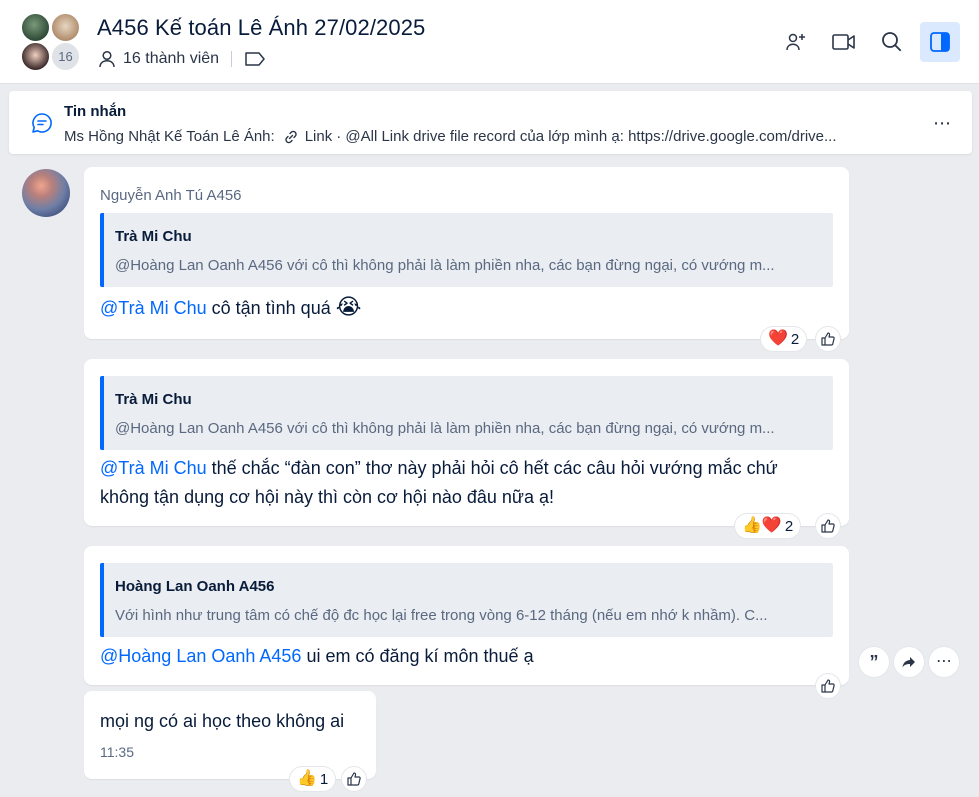 The width and height of the screenshot is (979, 797). I want to click on quote-reply-button: ”, so click(874, 662).